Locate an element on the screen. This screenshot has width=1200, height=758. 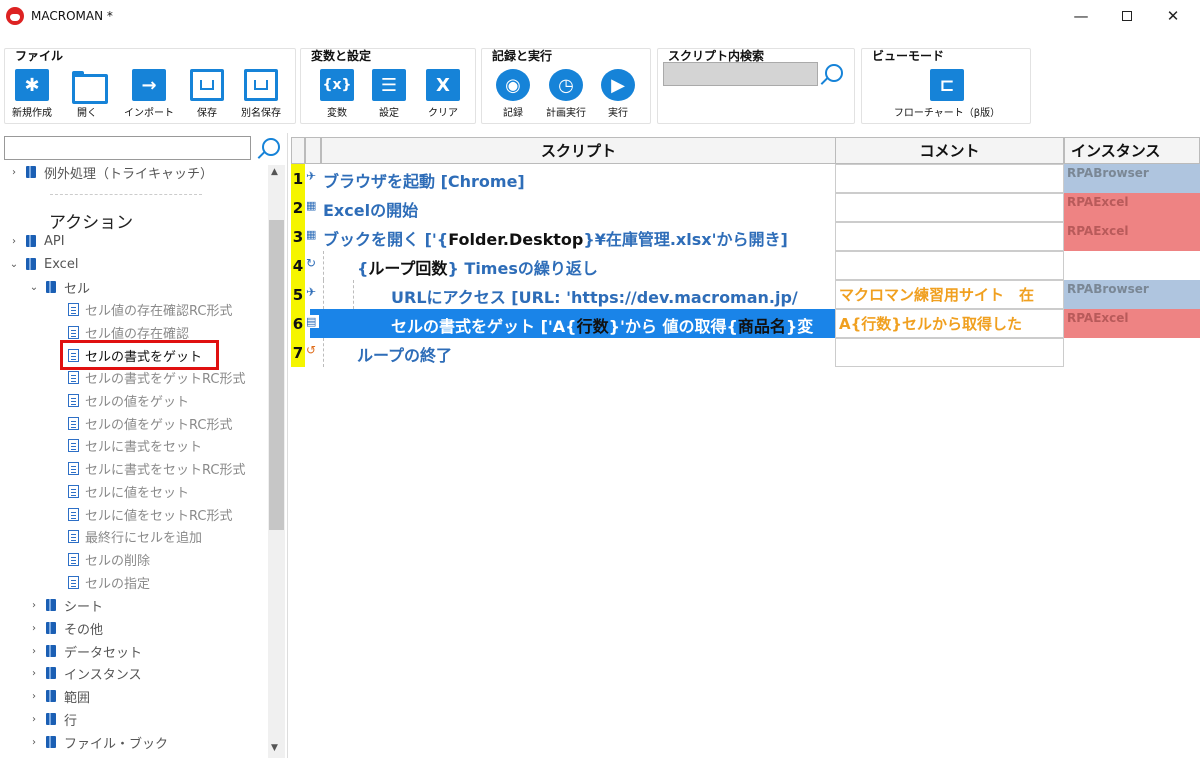
instance-column-header: インスタンス is located at coordinates (1132, 150).